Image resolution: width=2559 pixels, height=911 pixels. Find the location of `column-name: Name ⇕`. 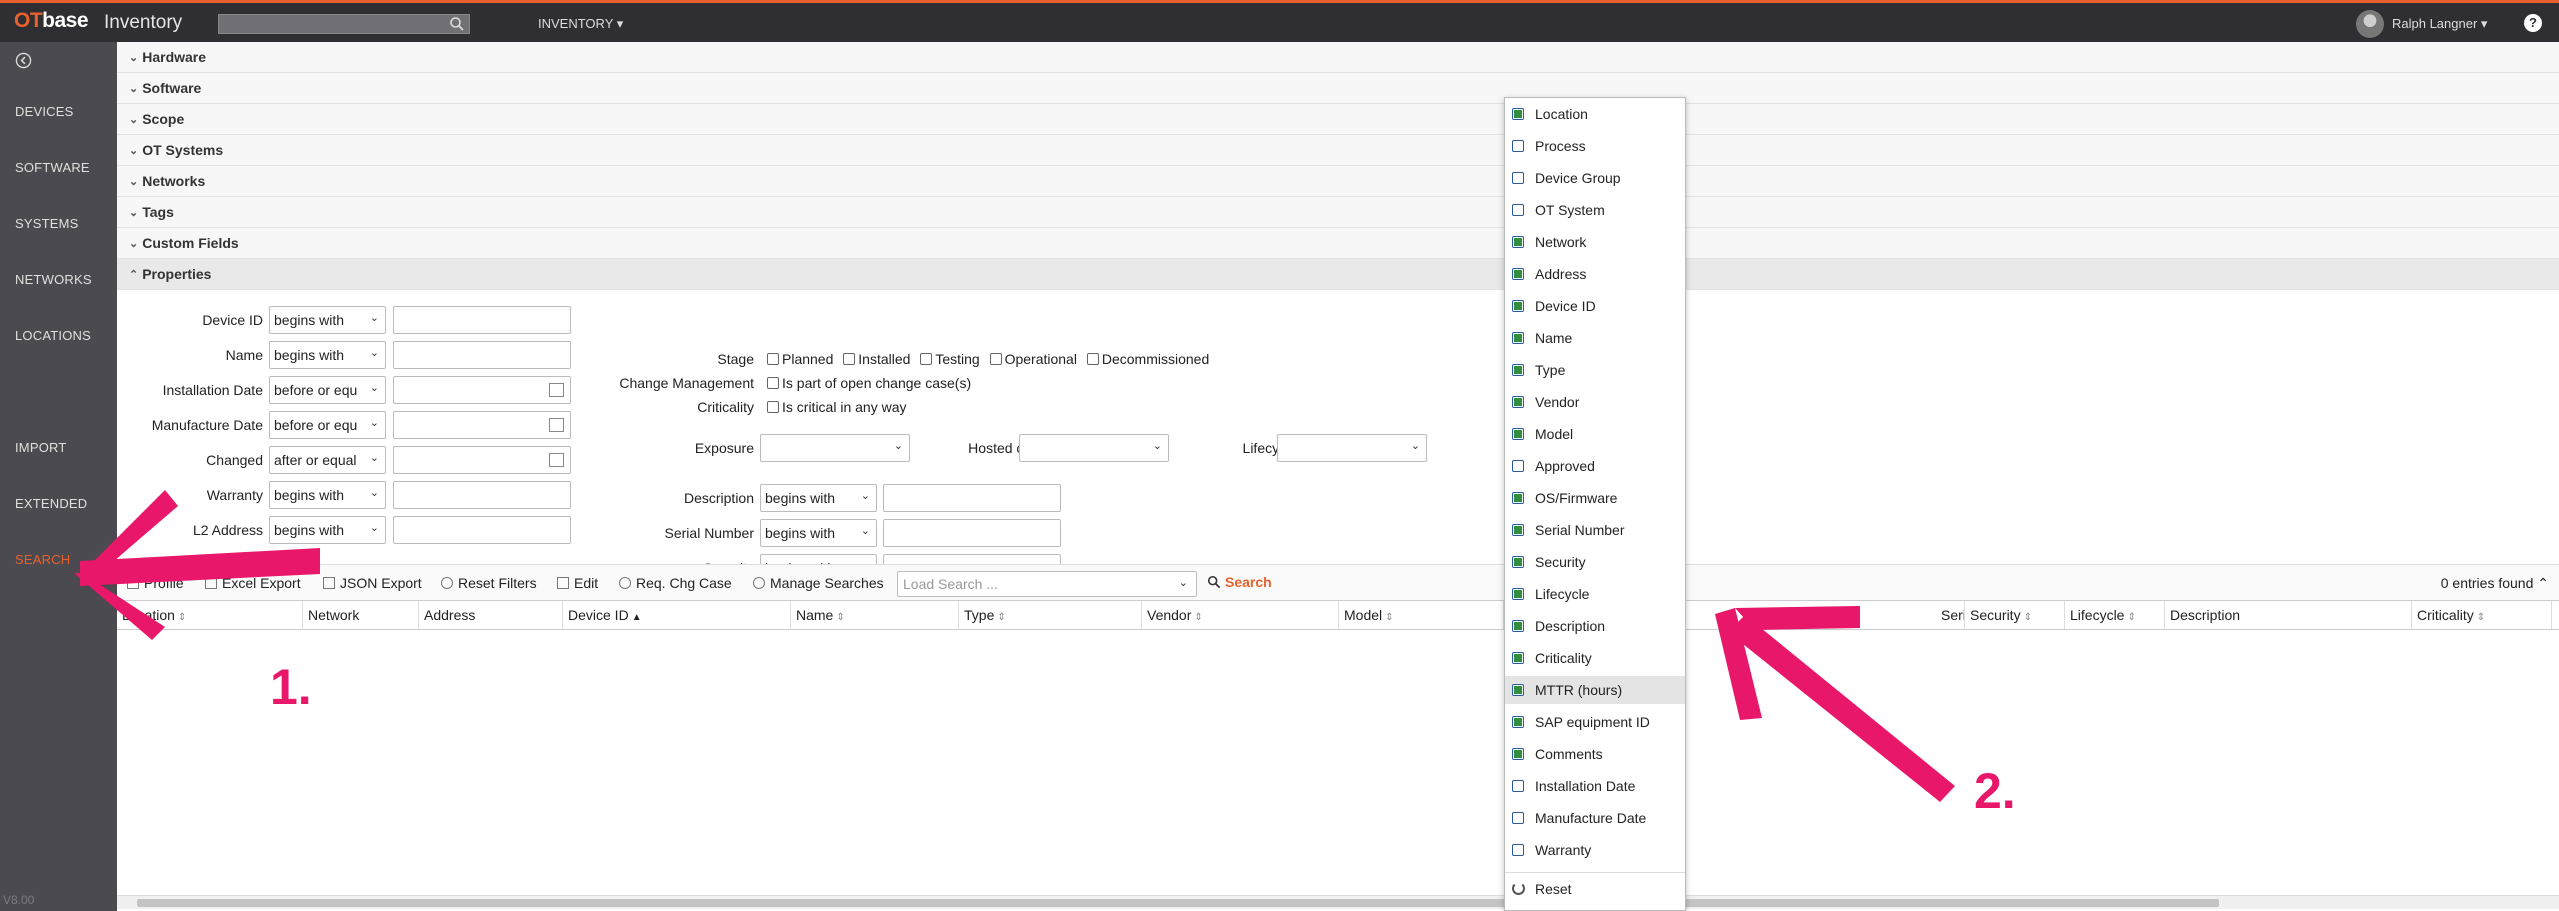

column-name: Name ⇕ is located at coordinates (875, 615).